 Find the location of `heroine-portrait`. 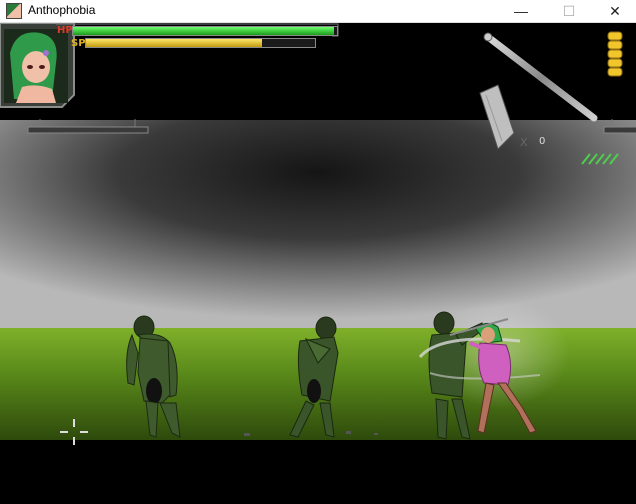

heroine-portrait is located at coordinates (33, 67).